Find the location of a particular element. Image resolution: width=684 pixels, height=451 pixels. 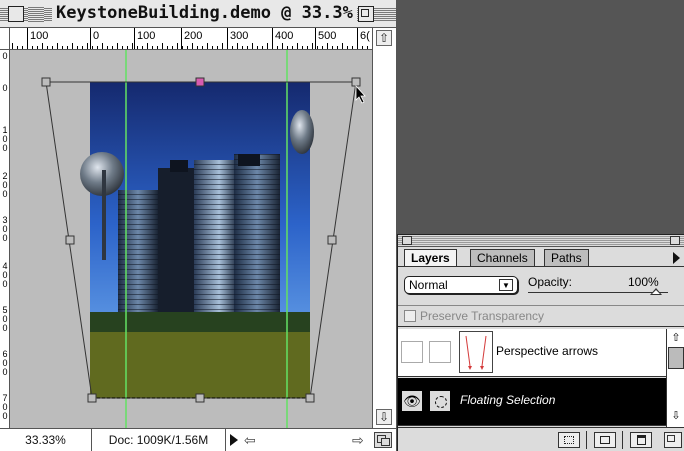

status-menu-arrow-icon is located at coordinates (234, 440).